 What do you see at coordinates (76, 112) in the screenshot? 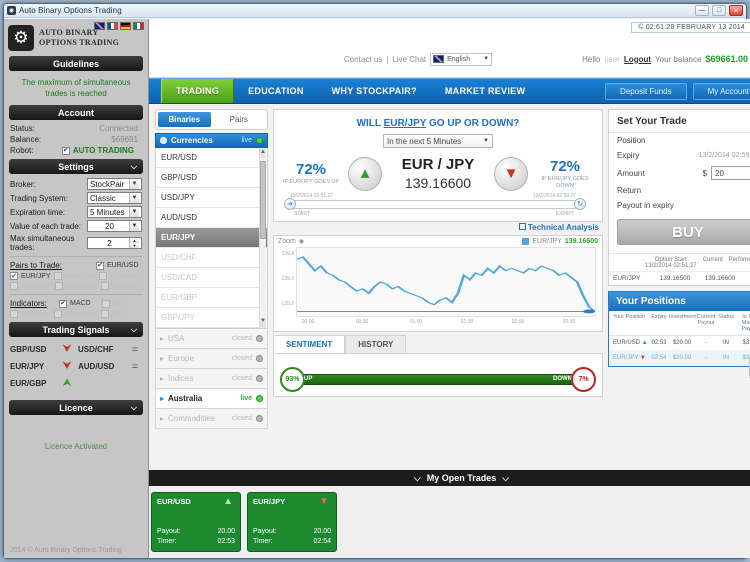
I see `account-header: Account` at bounding box center [76, 112].